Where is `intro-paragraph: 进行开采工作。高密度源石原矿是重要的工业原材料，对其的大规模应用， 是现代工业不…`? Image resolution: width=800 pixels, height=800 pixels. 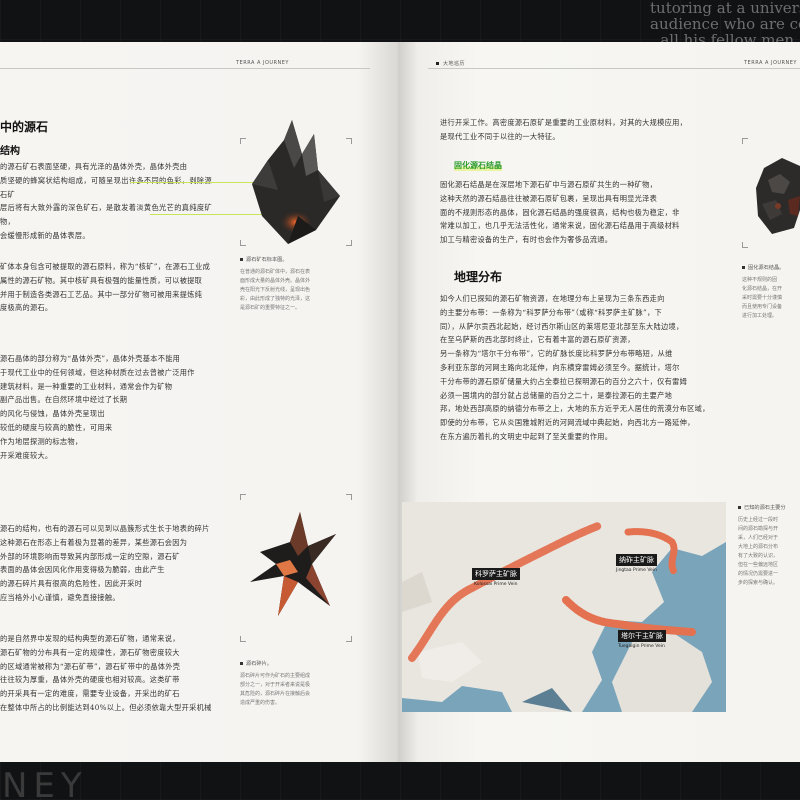
intro-paragraph: 进行开采工作。高密度源石原矿是重要的工业原材料，对其的大规模应用， 是现代工业不… is located at coordinates (564, 129).